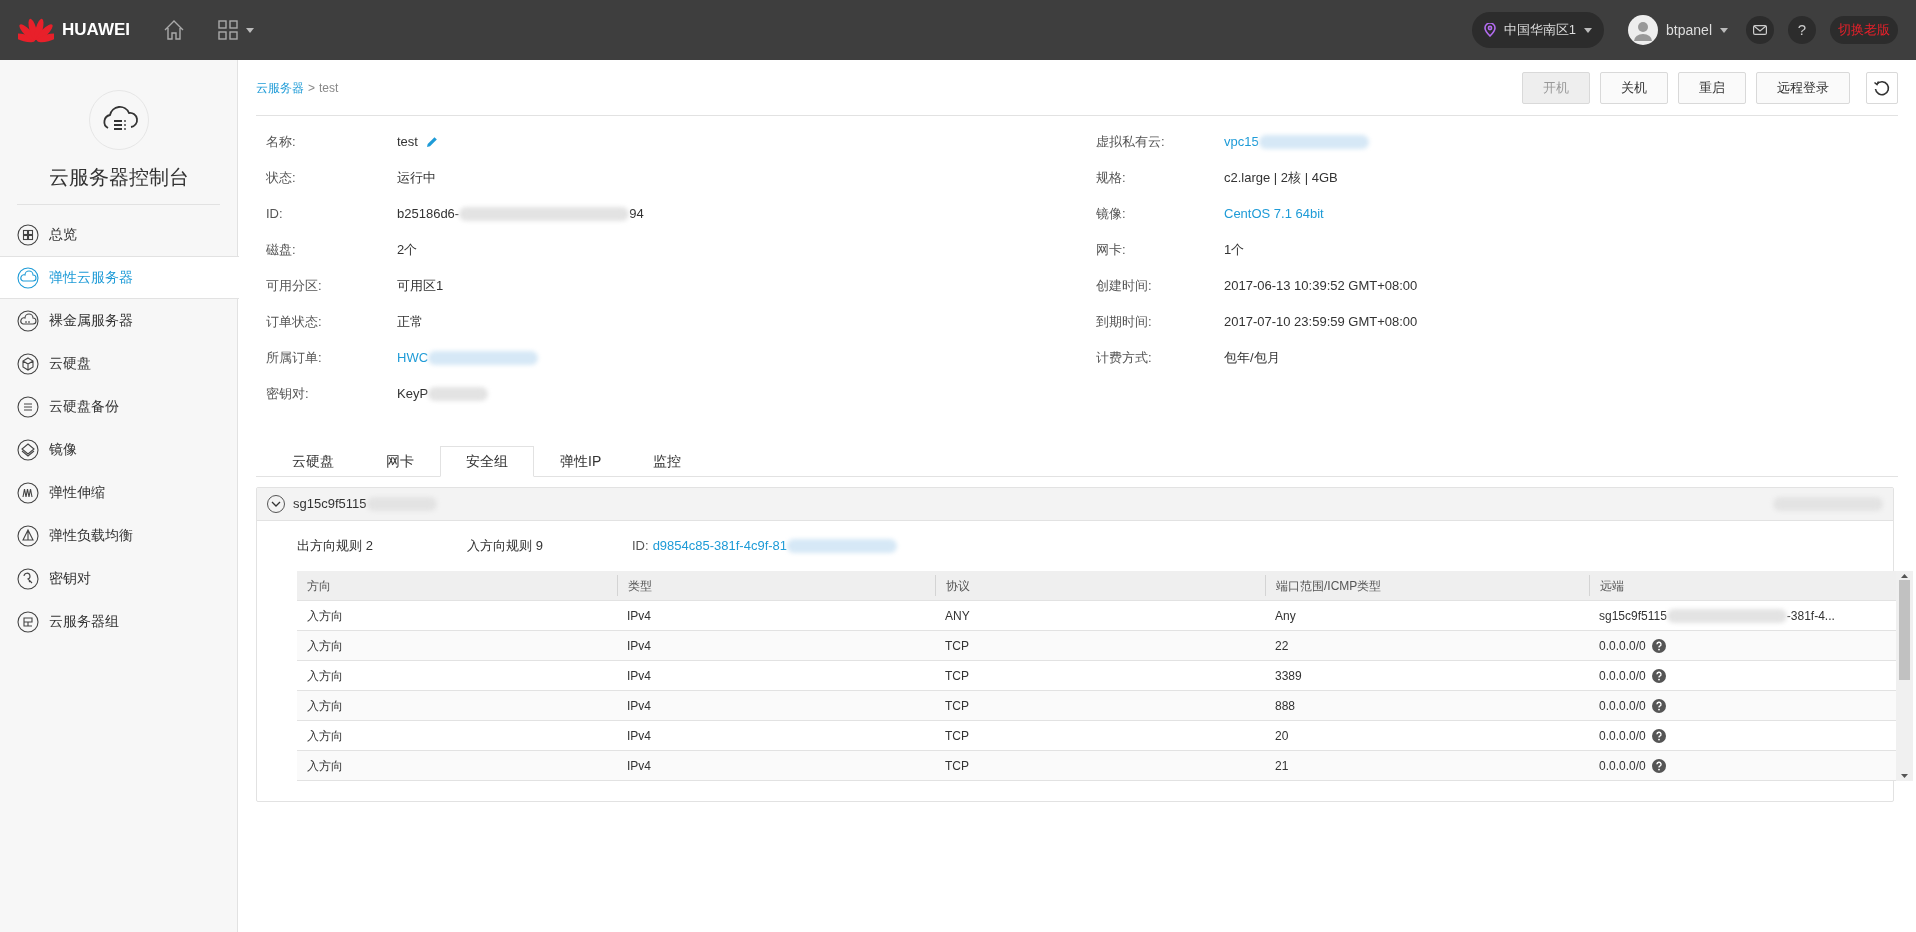 The height and width of the screenshot is (932, 1916). What do you see at coordinates (1124, 322) in the screenshot?
I see `detail-label: 到期时间:` at bounding box center [1124, 322].